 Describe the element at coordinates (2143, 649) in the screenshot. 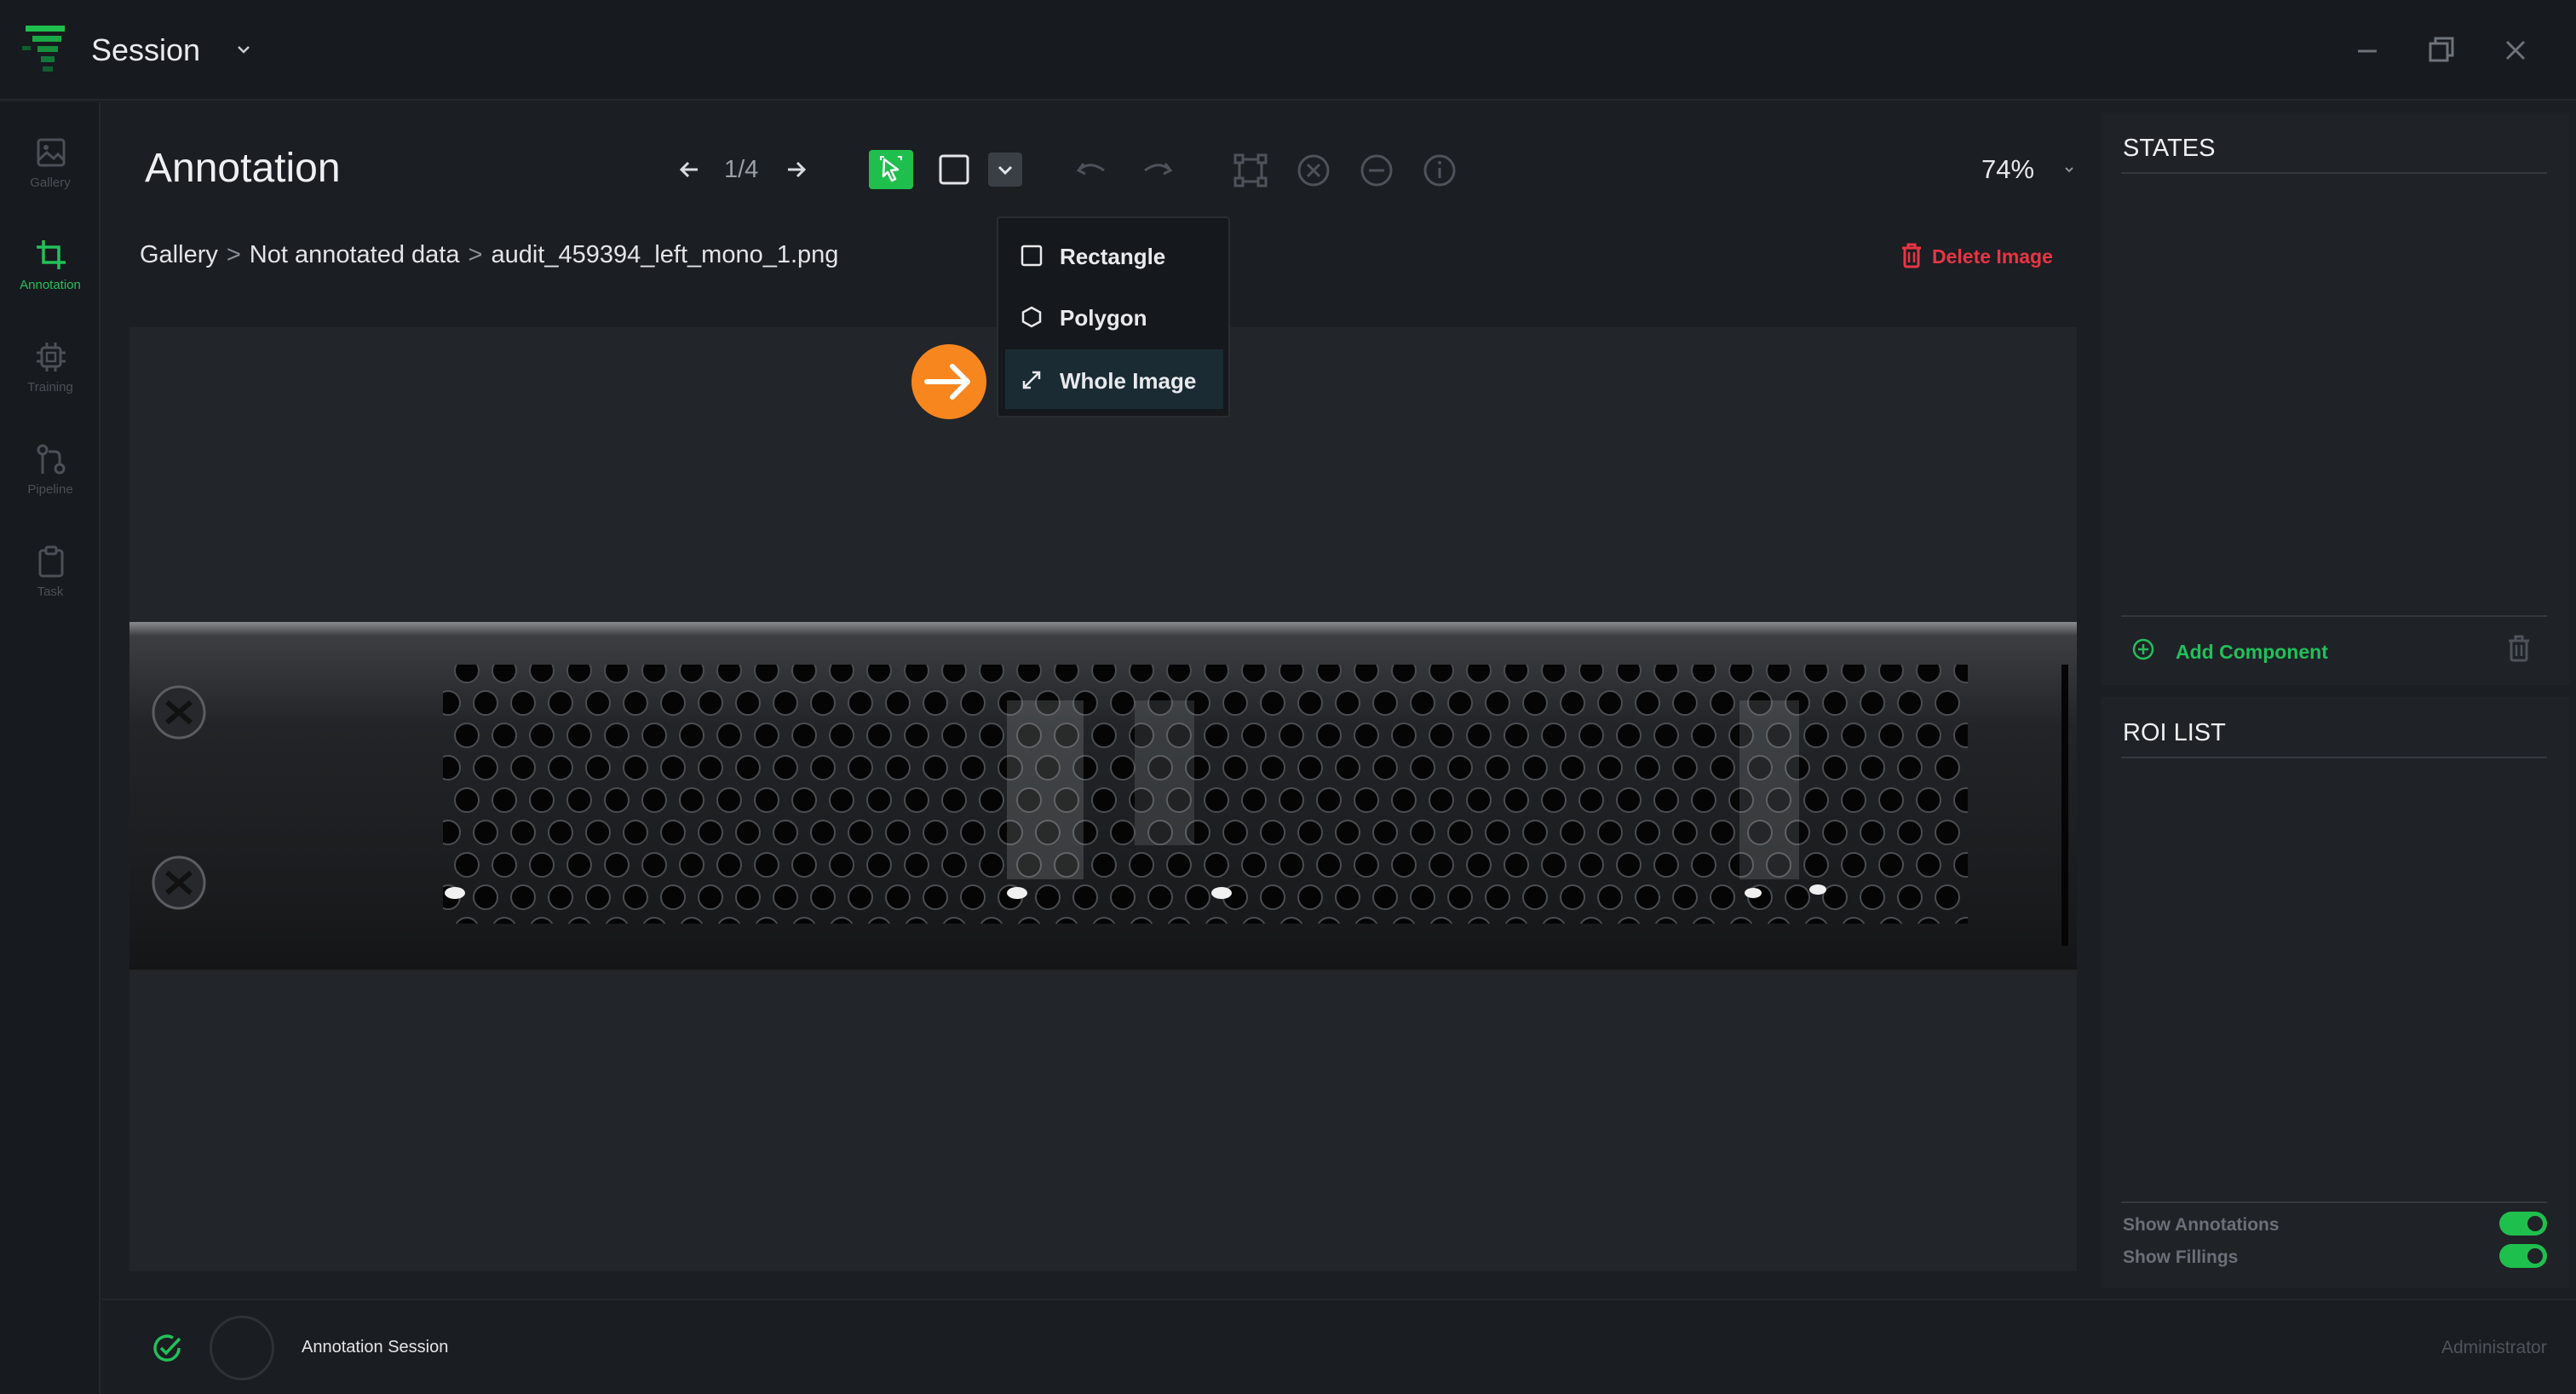

I see `plus-circle-icon` at that location.